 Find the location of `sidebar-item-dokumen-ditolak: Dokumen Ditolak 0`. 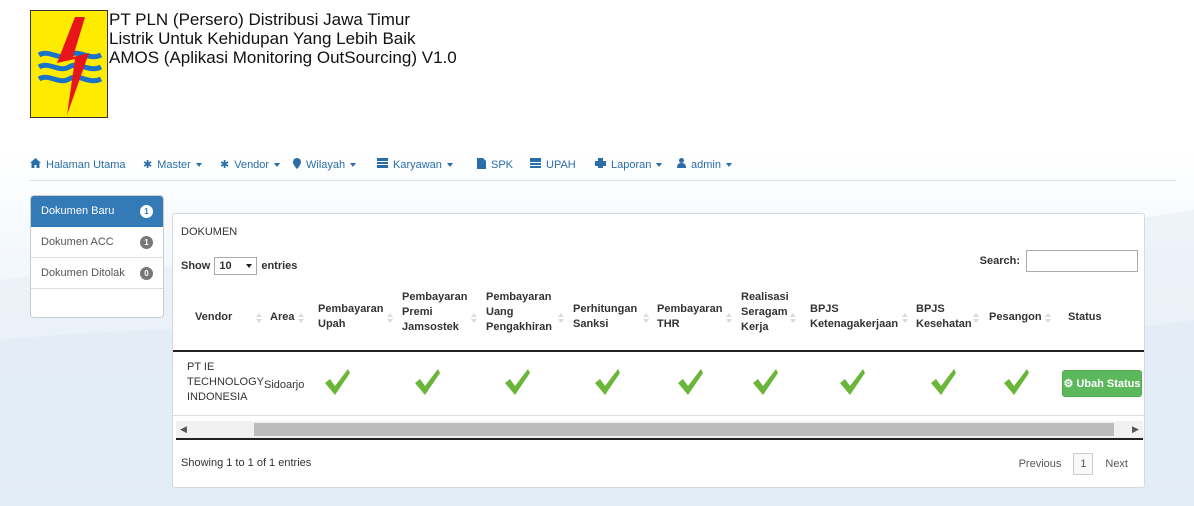

sidebar-item-dokumen-ditolak: Dokumen Ditolak 0 is located at coordinates (97, 273).